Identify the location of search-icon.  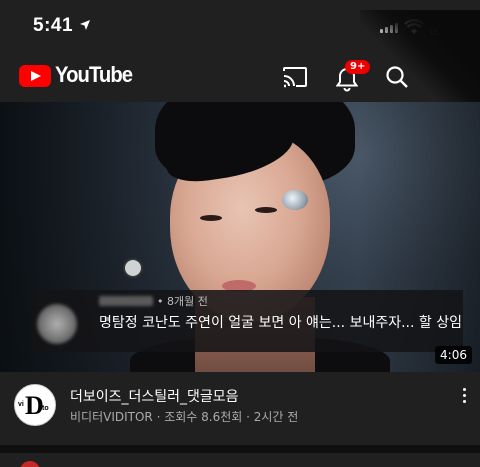
(397, 77).